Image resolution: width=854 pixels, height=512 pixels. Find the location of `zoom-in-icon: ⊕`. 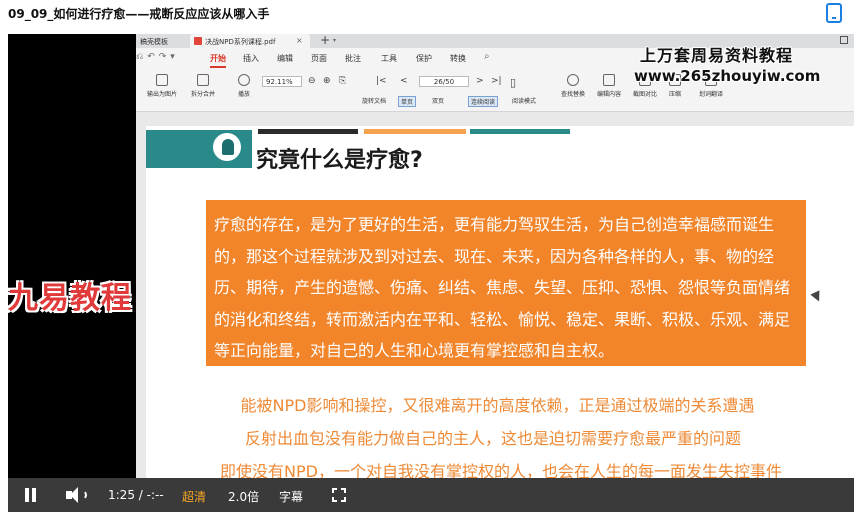

zoom-in-icon: ⊕ is located at coordinates (327, 81).